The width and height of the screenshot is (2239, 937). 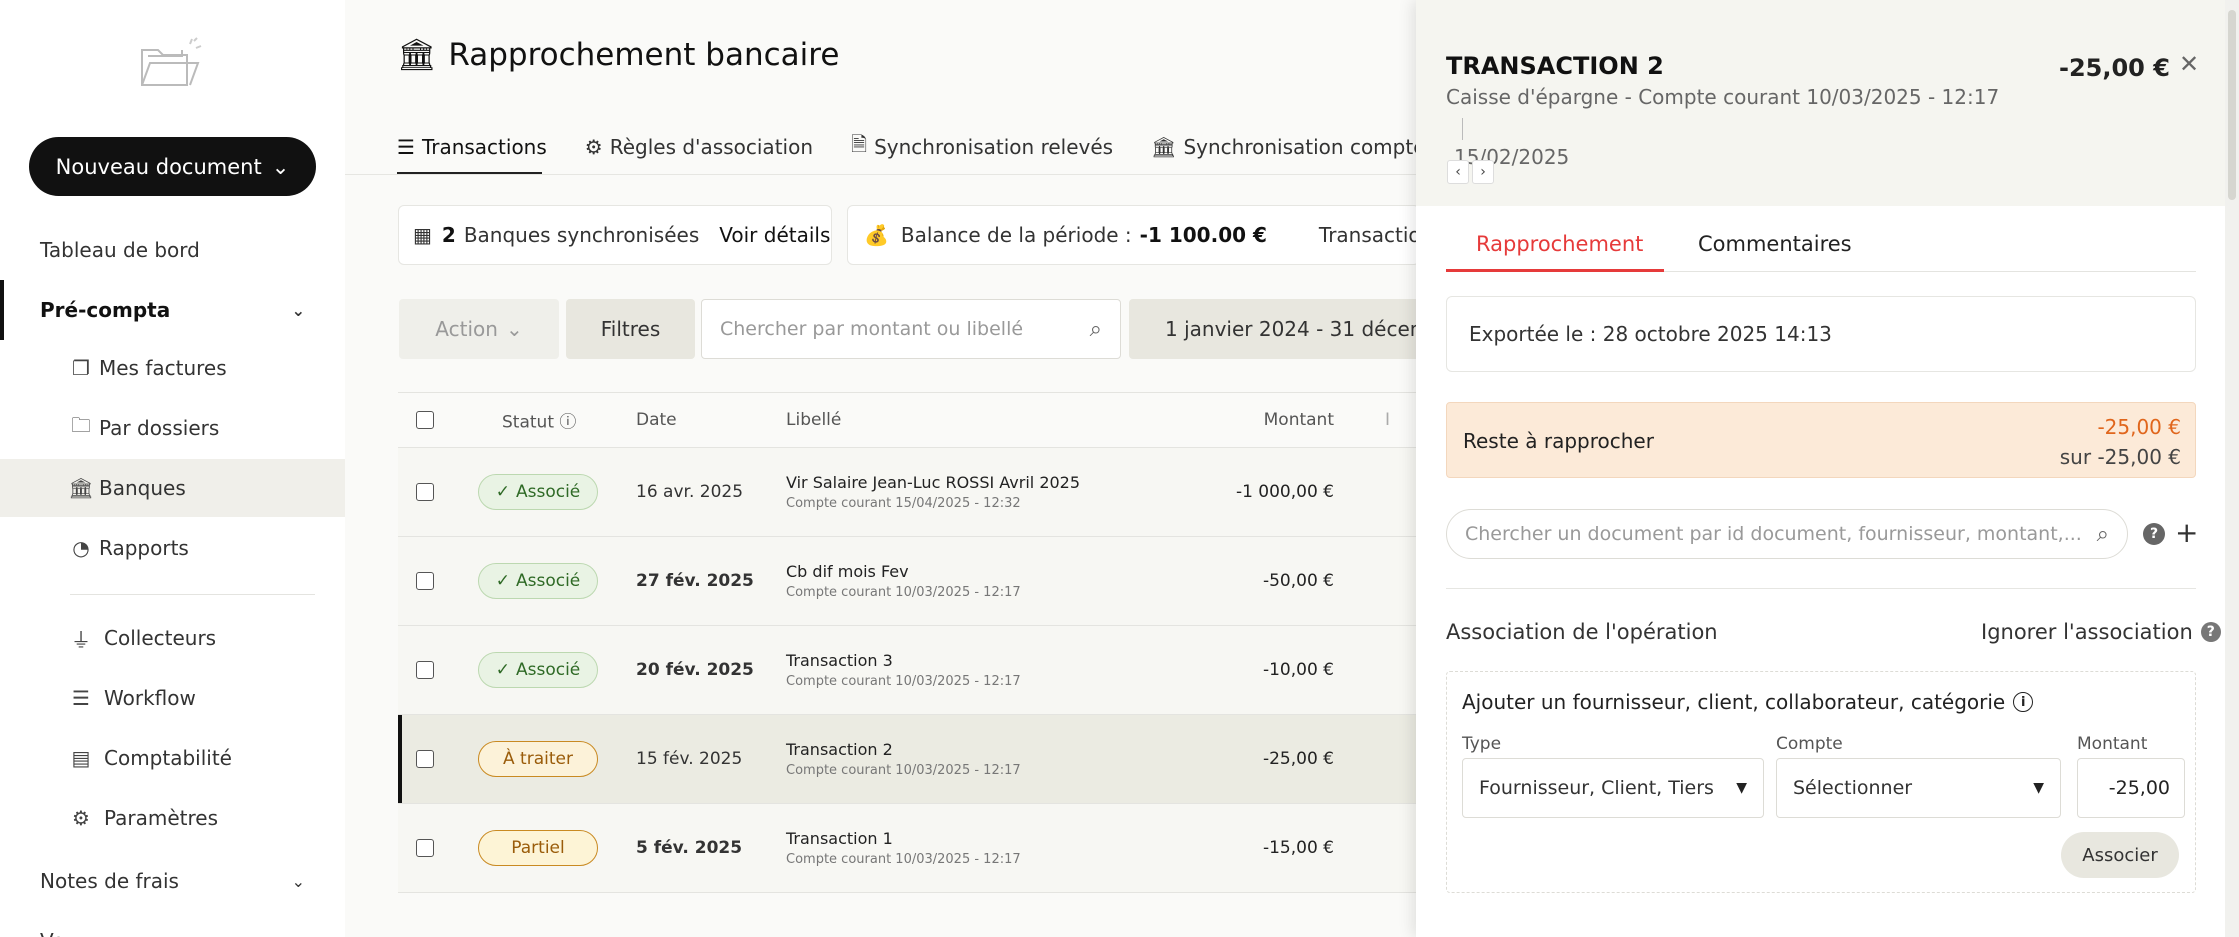 I want to click on info-icon: i, so click(x=2023, y=702).